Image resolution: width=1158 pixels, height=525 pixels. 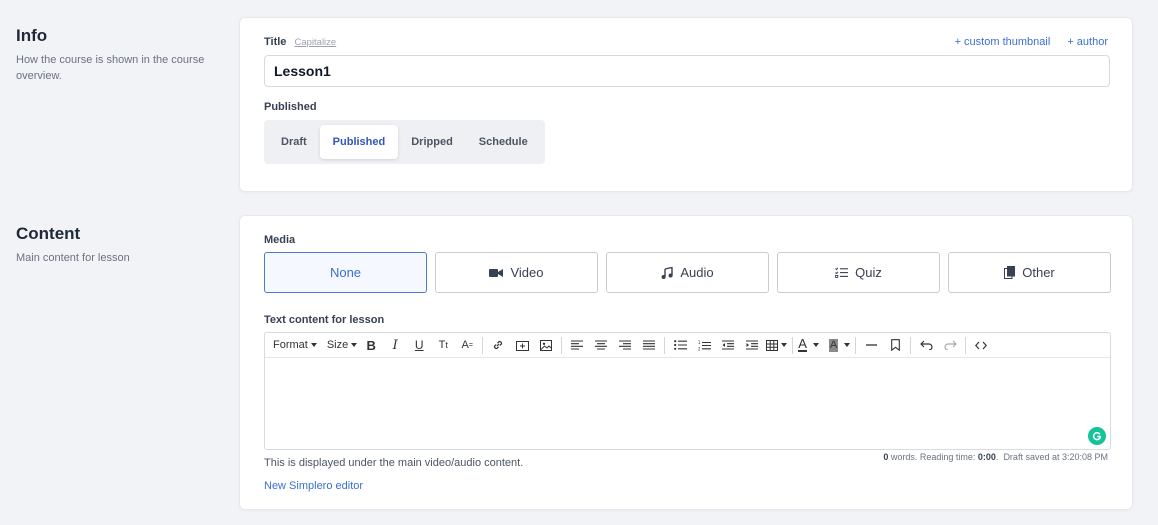 I want to click on align-center-icon, so click(x=601, y=345).